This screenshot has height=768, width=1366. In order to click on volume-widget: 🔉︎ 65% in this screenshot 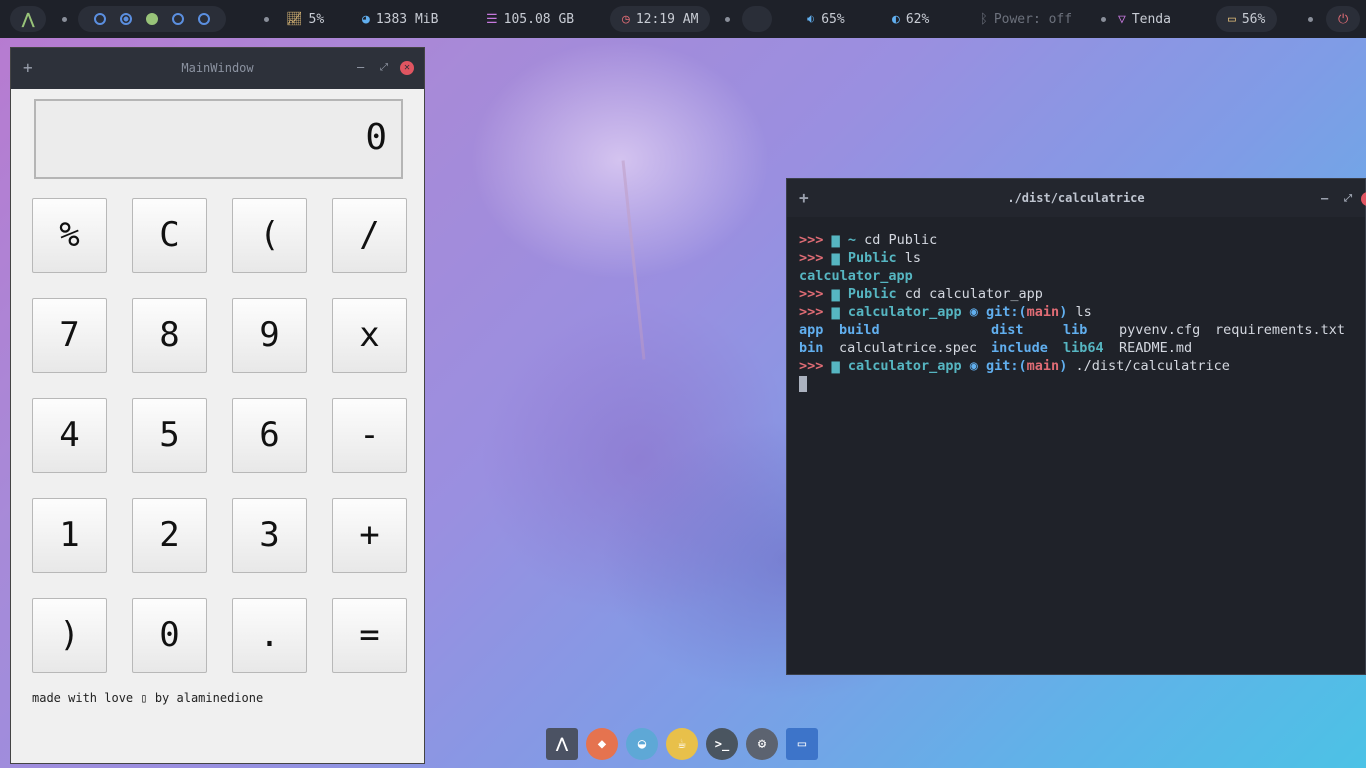, I will do `click(826, 19)`.